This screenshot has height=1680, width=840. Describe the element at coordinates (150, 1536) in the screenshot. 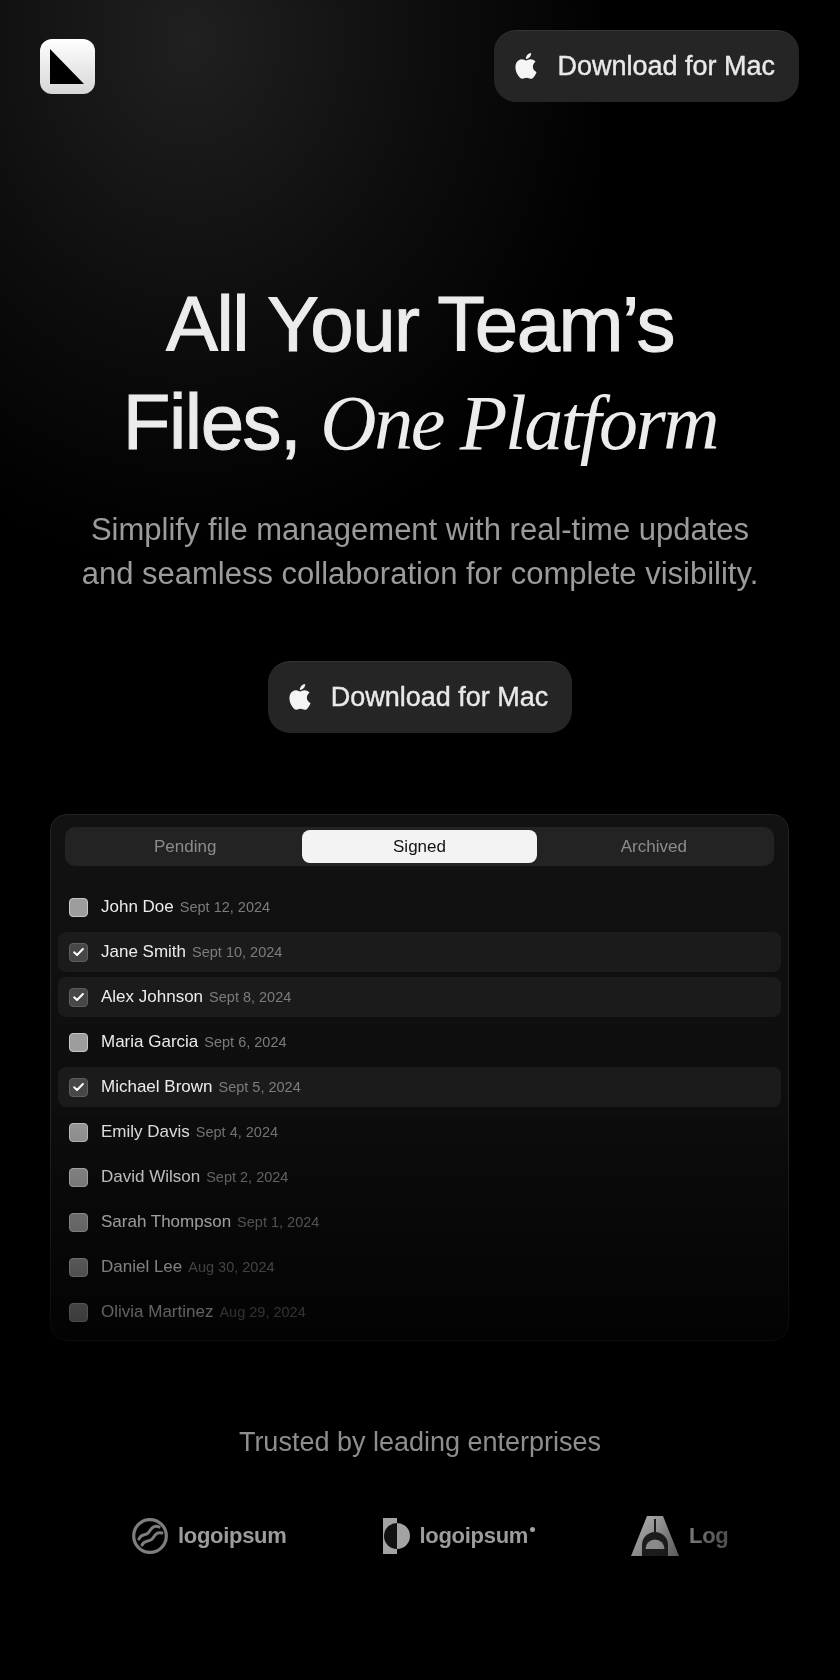

I see `wave-circle-icon` at that location.